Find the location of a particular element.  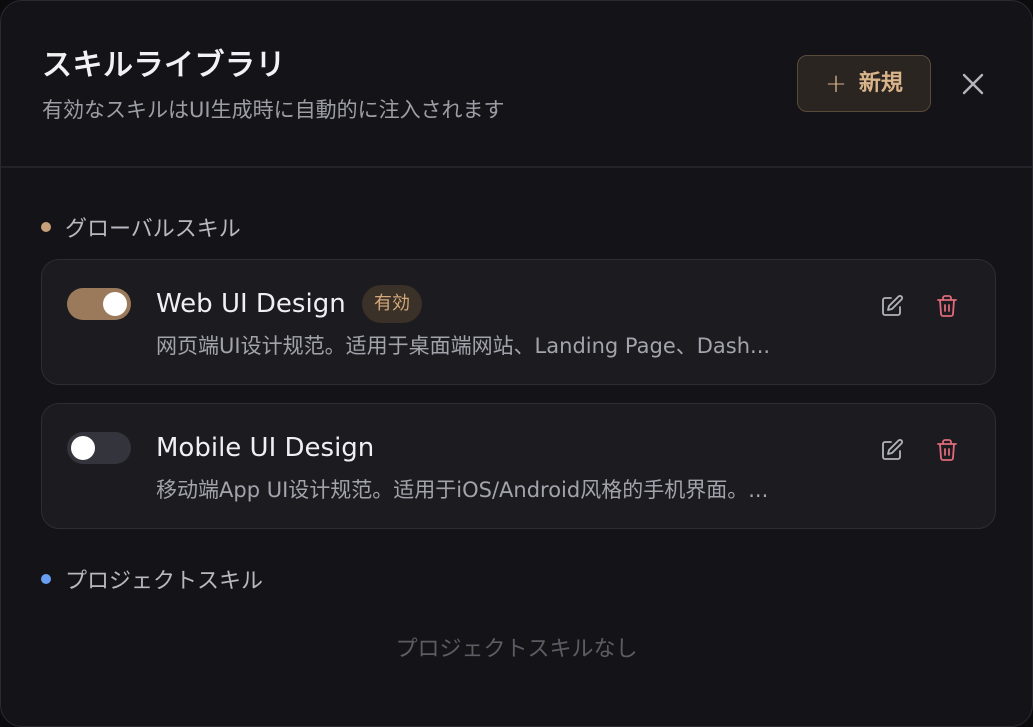

skill-name: Web UI Design is located at coordinates (251, 304).